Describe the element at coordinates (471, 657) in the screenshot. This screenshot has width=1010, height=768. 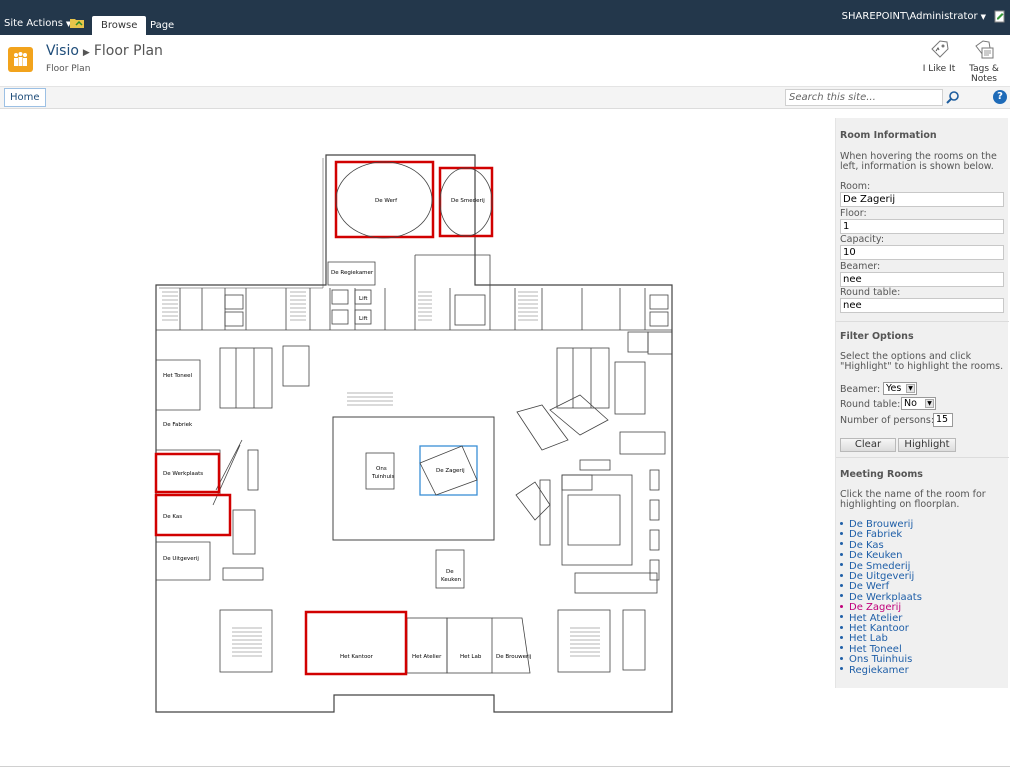
I see `room-label-lab: Het Lab` at that location.